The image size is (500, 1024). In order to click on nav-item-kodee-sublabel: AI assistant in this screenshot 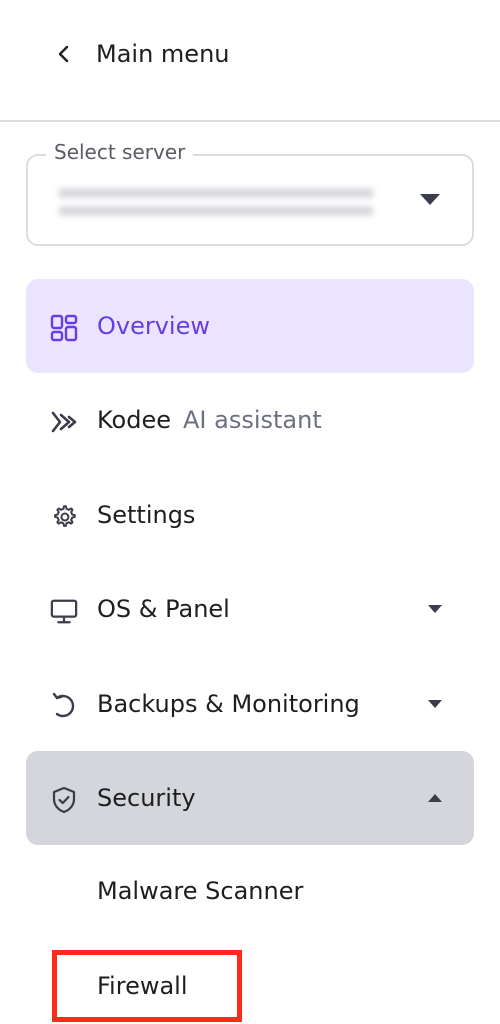, I will do `click(252, 420)`.